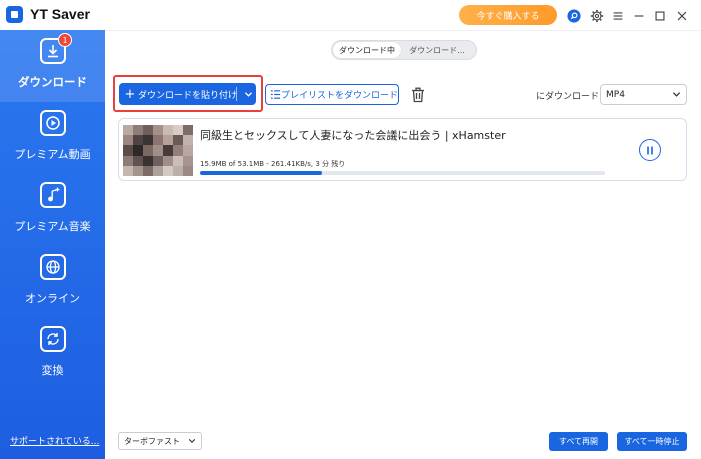 This screenshot has width=701, height=459. Describe the element at coordinates (615, 94) in the screenshot. I see `format-select-value: MP4` at that location.